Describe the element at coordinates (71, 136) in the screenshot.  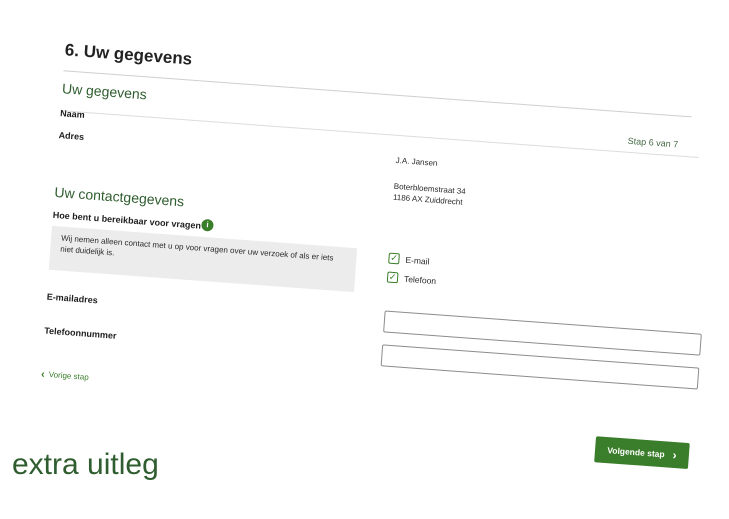
I see `address-label: Adres` at that location.